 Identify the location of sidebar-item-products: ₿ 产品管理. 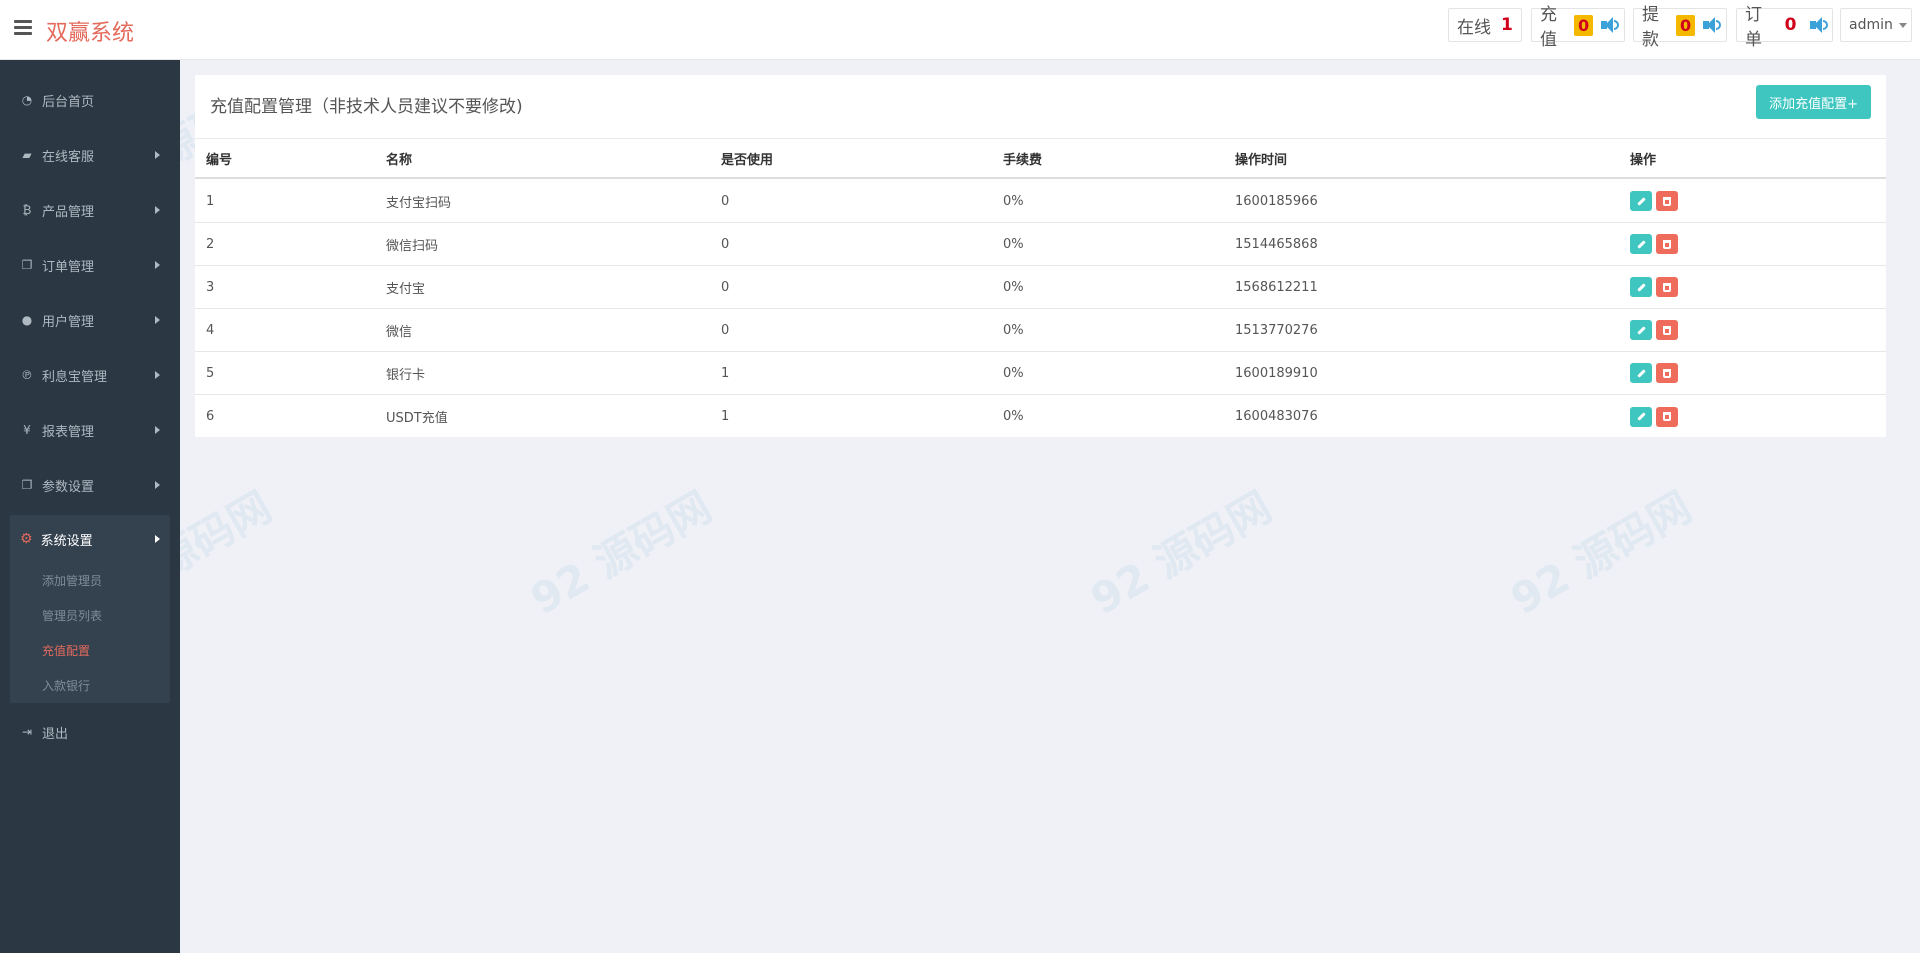
(90, 210).